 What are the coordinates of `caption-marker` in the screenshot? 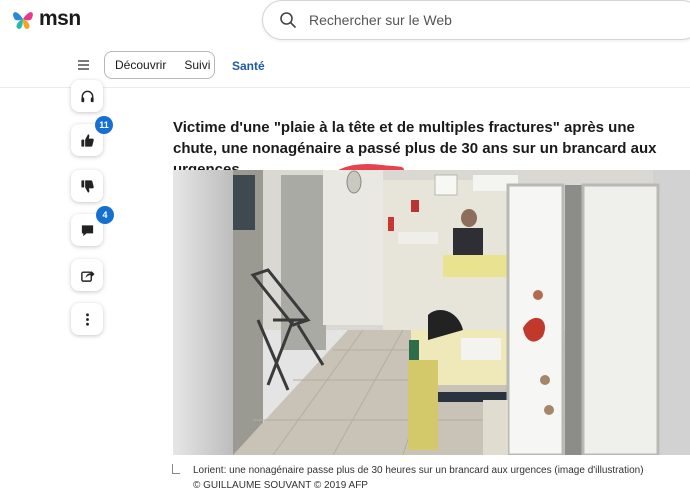 It's located at (176, 469).